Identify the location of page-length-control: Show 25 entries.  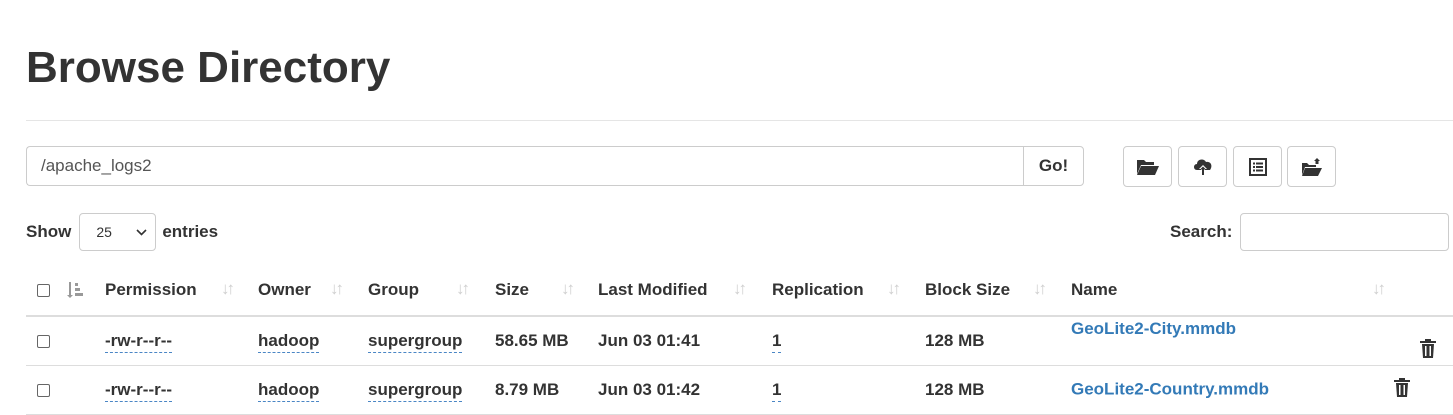
(122, 232).